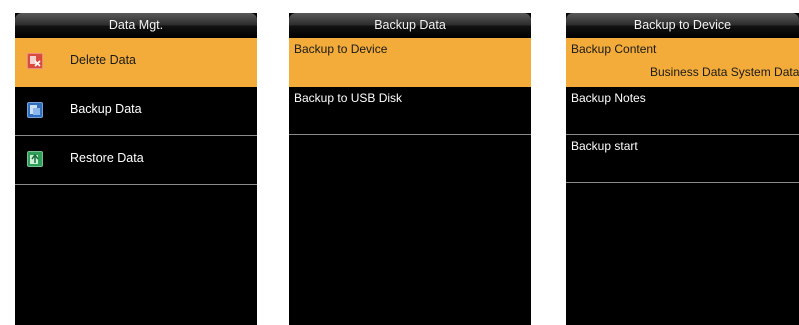 The image size is (799, 325). Describe the element at coordinates (35, 159) in the screenshot. I see `restore-data-icon` at that location.